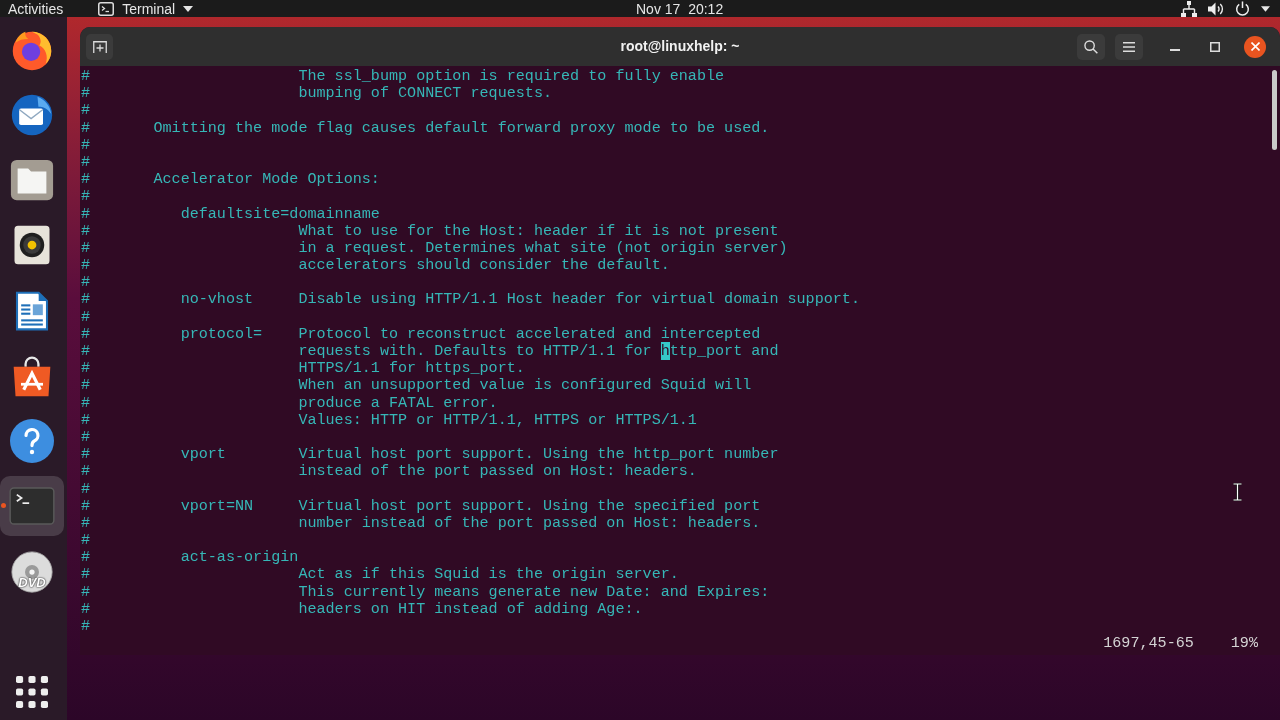 This screenshot has width=1280, height=720. What do you see at coordinates (32, 692) in the screenshot?
I see `app-grid-icon` at bounding box center [32, 692].